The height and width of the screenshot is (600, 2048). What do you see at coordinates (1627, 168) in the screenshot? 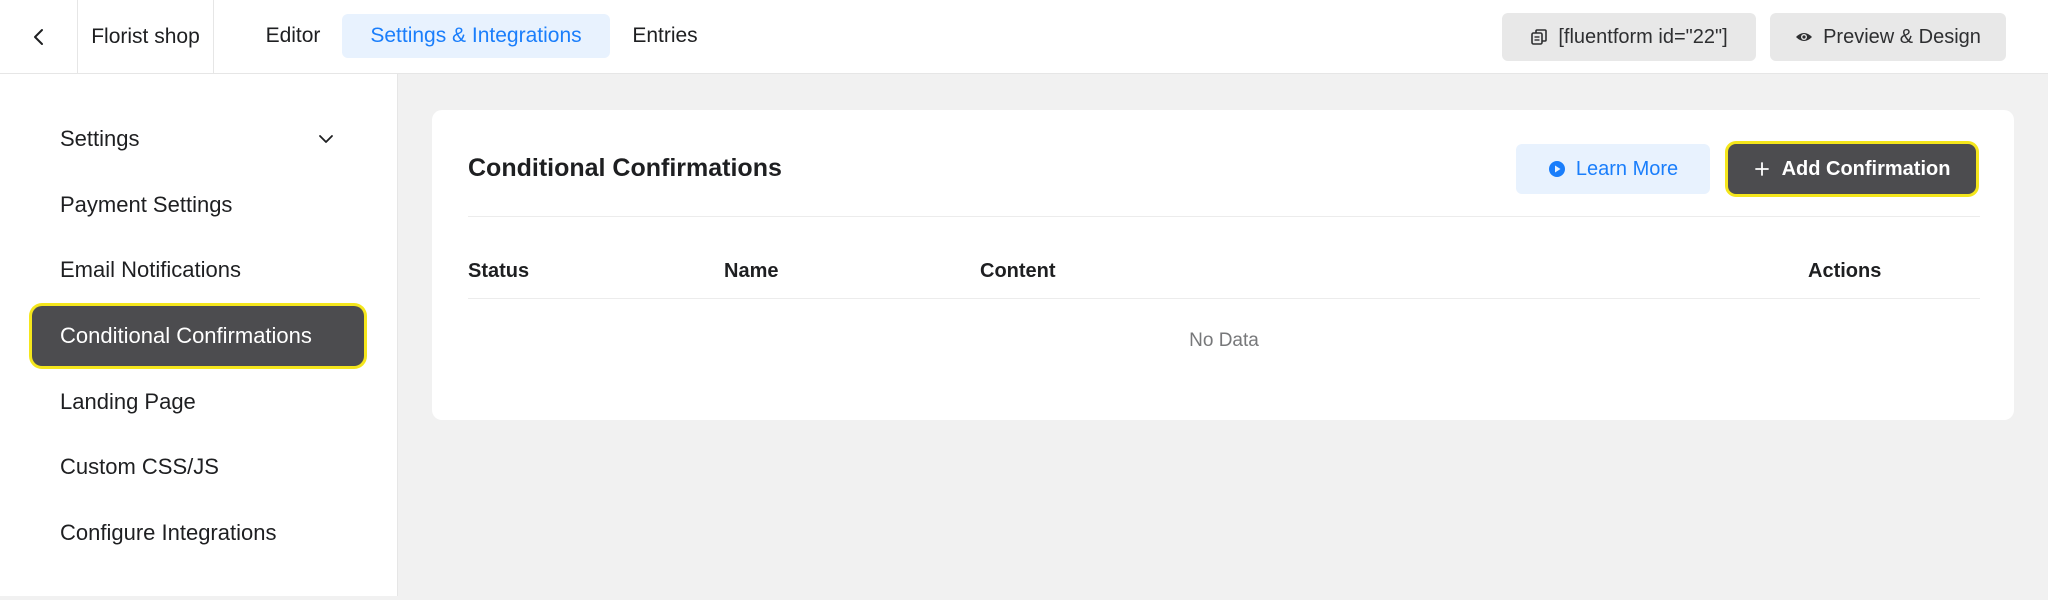
I see `learn-more-label: Learn More` at bounding box center [1627, 168].